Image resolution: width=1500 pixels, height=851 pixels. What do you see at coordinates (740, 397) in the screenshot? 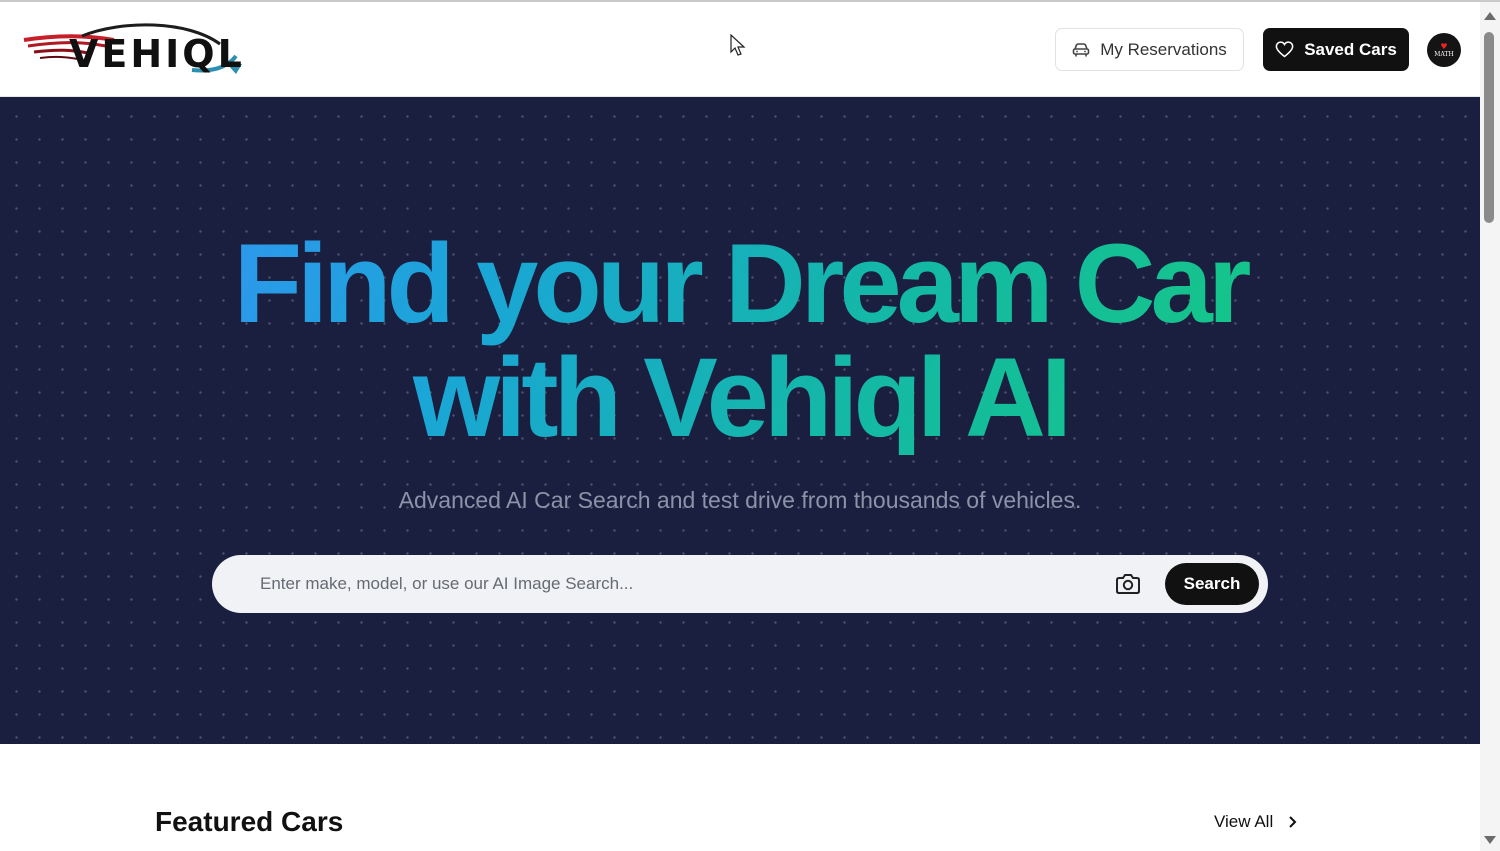
I see `hero-title-line2: with Vehiql AI` at bounding box center [740, 397].